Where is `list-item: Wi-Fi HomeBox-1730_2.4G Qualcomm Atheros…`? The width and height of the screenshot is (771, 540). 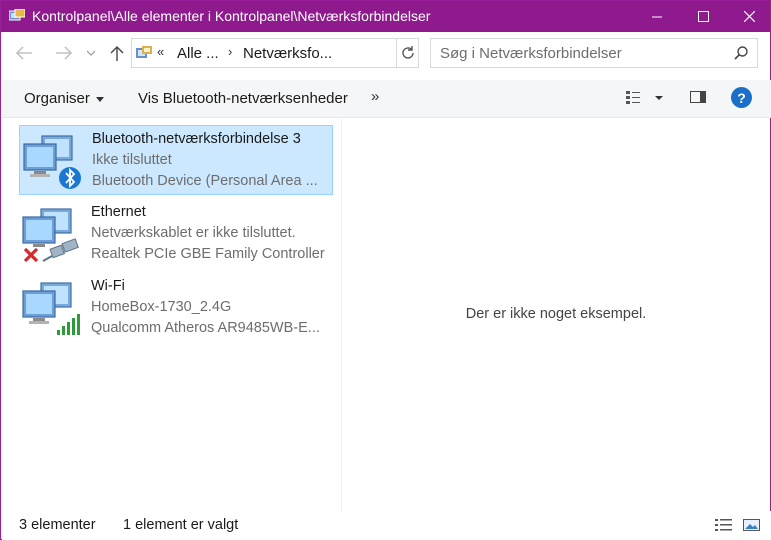
list-item: Wi-Fi HomeBox-1730_2.4G Qualcomm Atheros… is located at coordinates (176, 308).